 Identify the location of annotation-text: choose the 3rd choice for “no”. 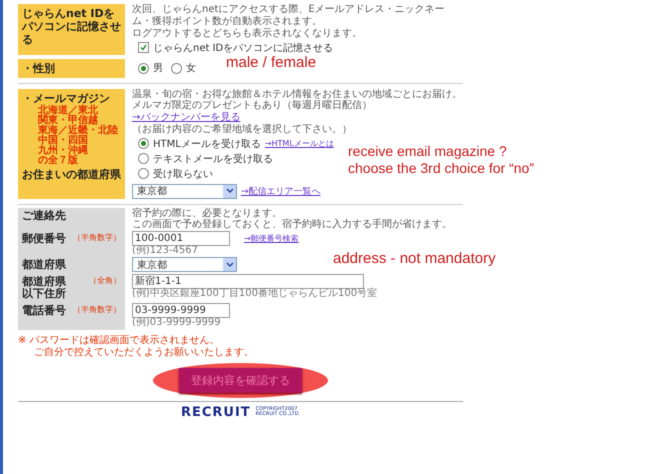
(441, 168).